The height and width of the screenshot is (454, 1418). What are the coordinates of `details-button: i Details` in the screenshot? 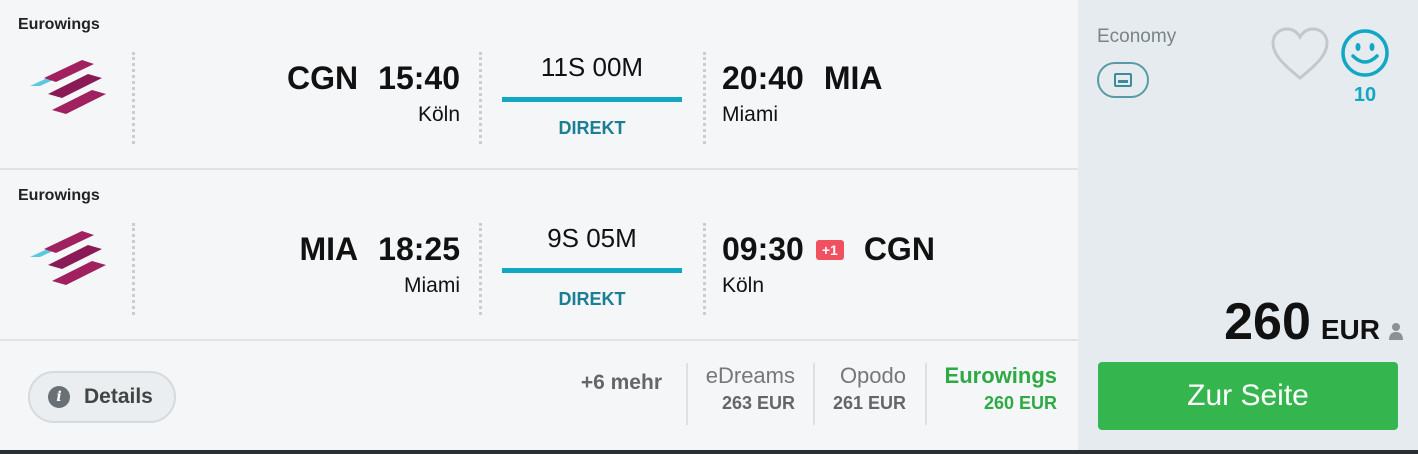 It's located at (102, 397).